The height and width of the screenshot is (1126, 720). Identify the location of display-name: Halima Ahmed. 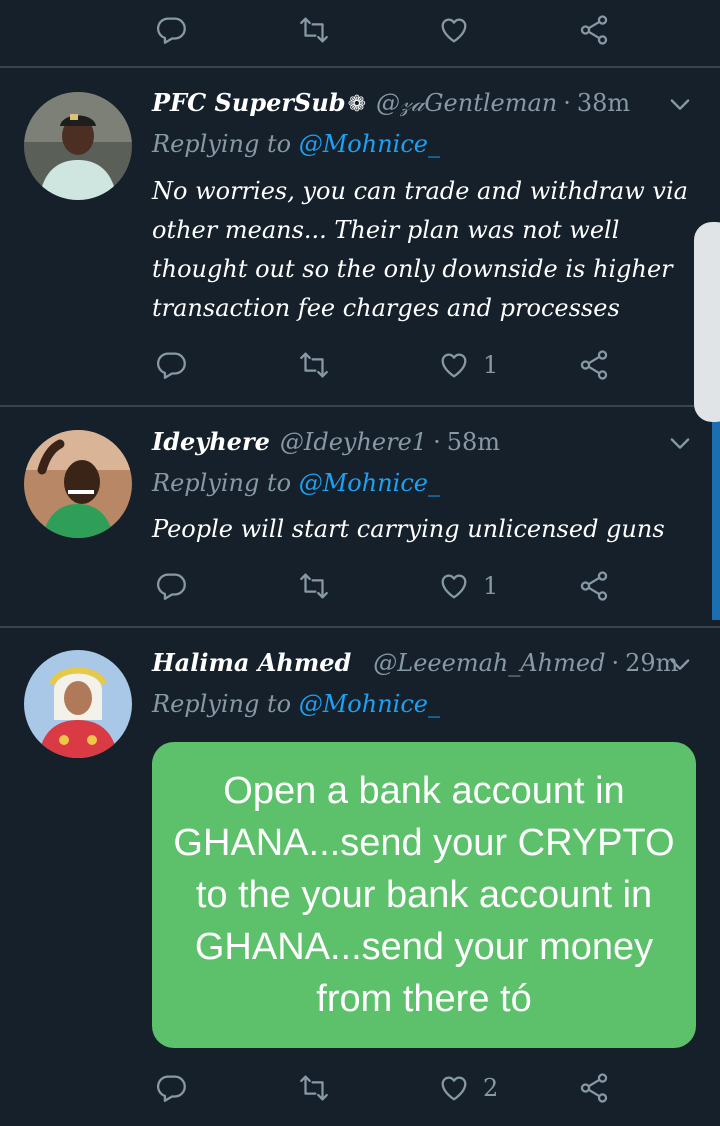
(251, 662).